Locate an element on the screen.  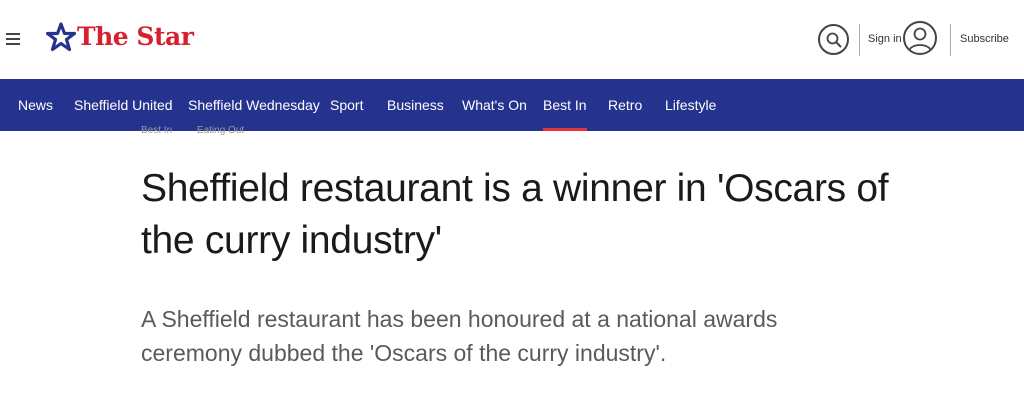
search-icon is located at coordinates (834, 40).